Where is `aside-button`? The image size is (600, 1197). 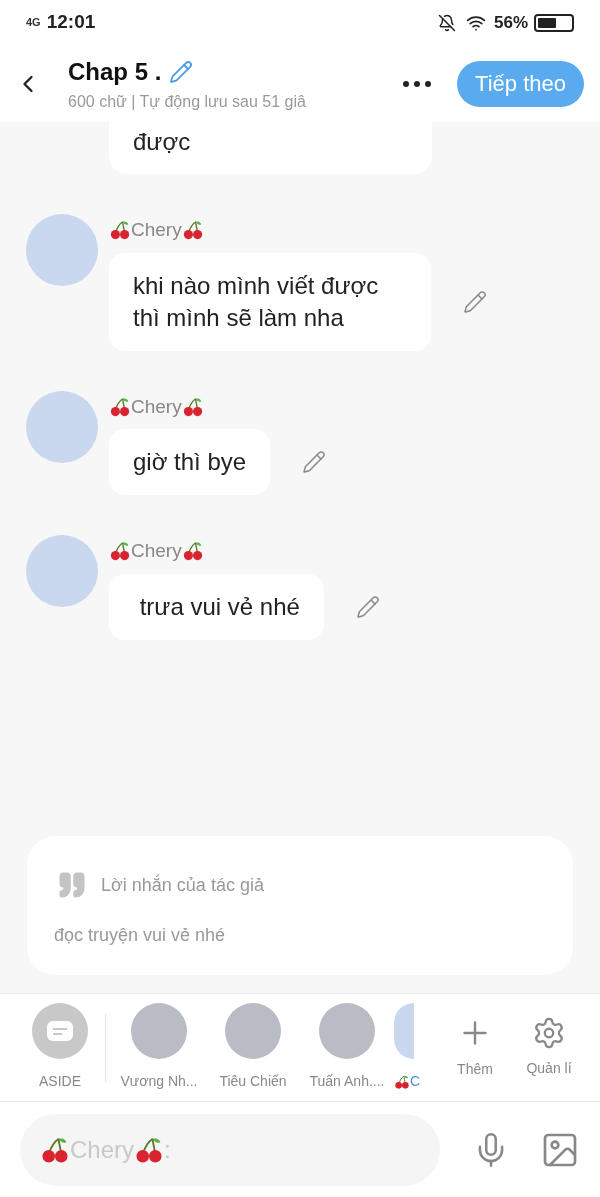 aside-button is located at coordinates (60, 1031).